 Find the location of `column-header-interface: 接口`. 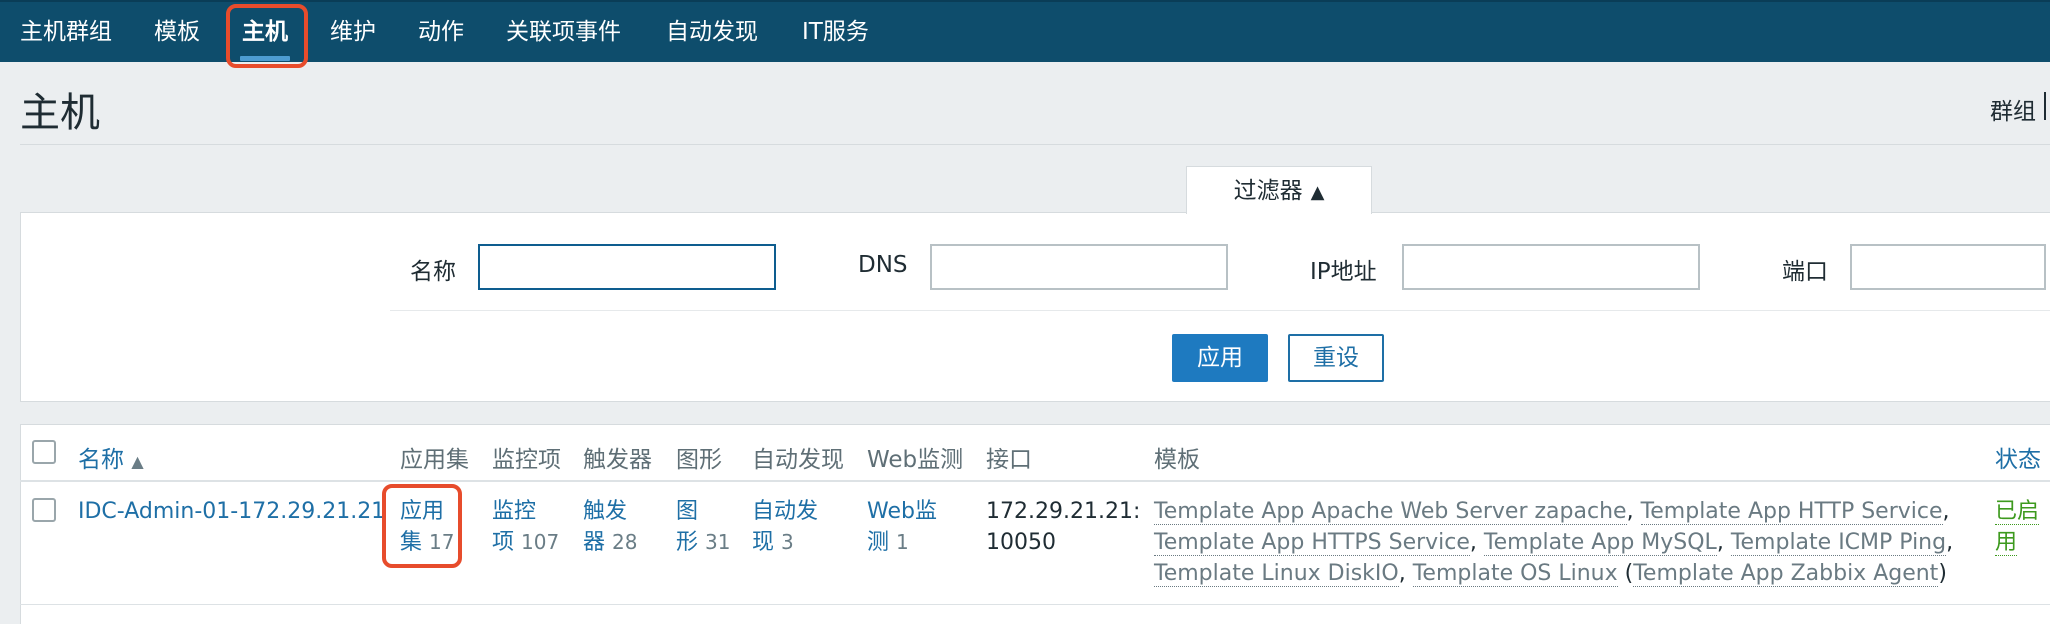

column-header-interface: 接口 is located at coordinates (1009, 460).